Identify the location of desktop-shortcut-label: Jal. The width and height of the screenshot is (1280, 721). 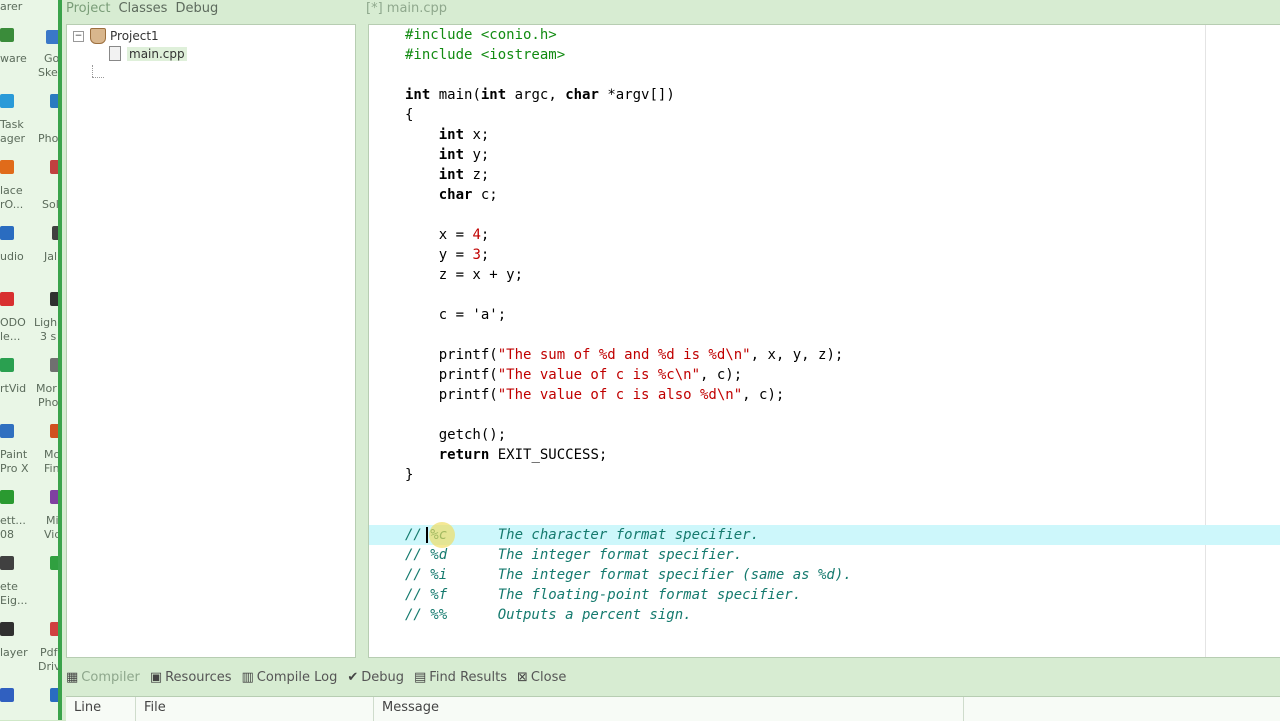
(51, 256).